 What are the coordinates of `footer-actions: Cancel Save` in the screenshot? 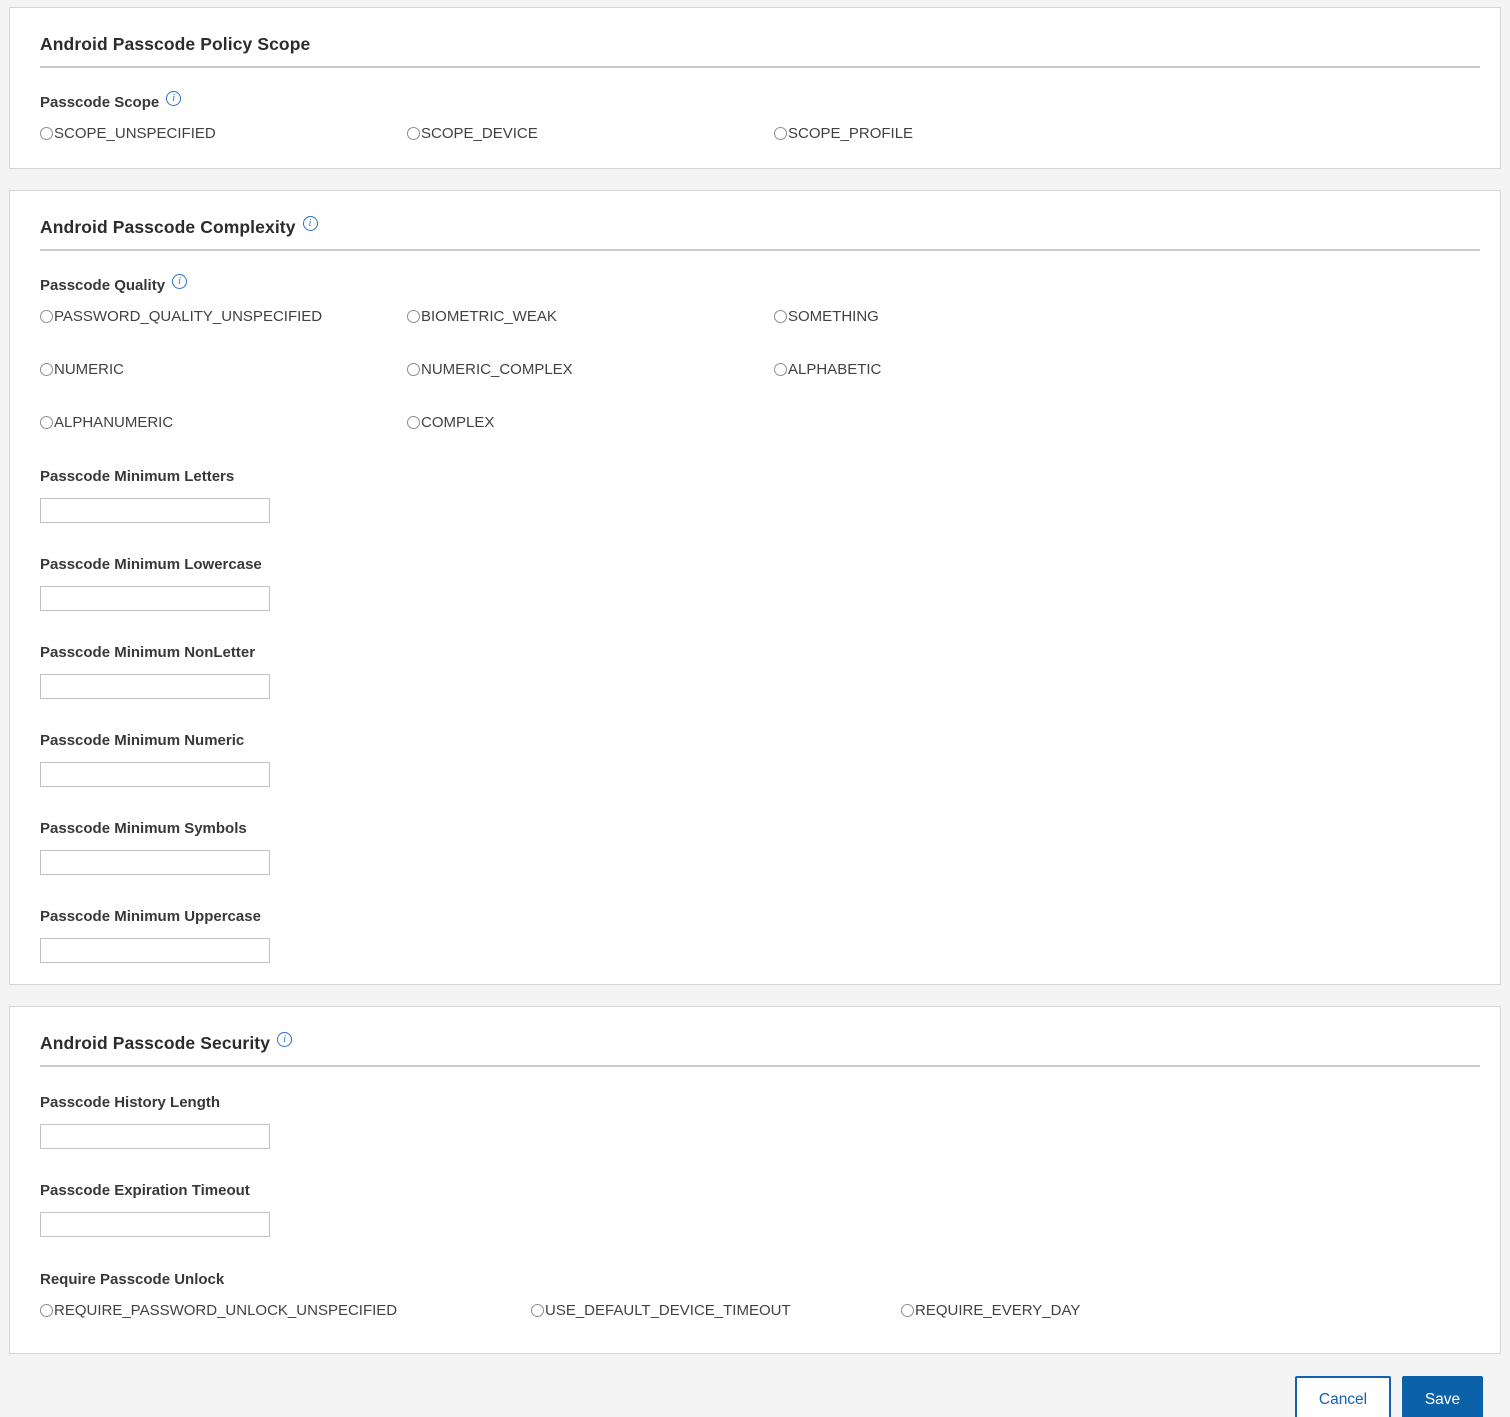 It's located at (755, 1396).